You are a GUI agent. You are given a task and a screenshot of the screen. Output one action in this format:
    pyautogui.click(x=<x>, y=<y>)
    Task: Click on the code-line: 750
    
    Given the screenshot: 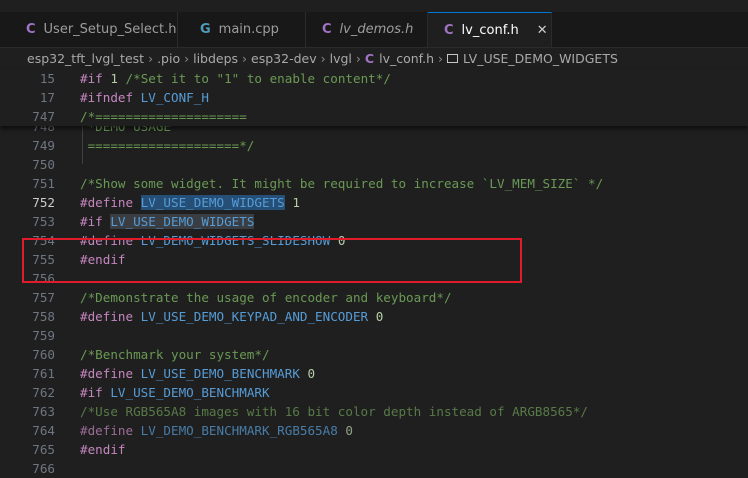 What is the action you would take?
    pyautogui.click(x=374, y=164)
    